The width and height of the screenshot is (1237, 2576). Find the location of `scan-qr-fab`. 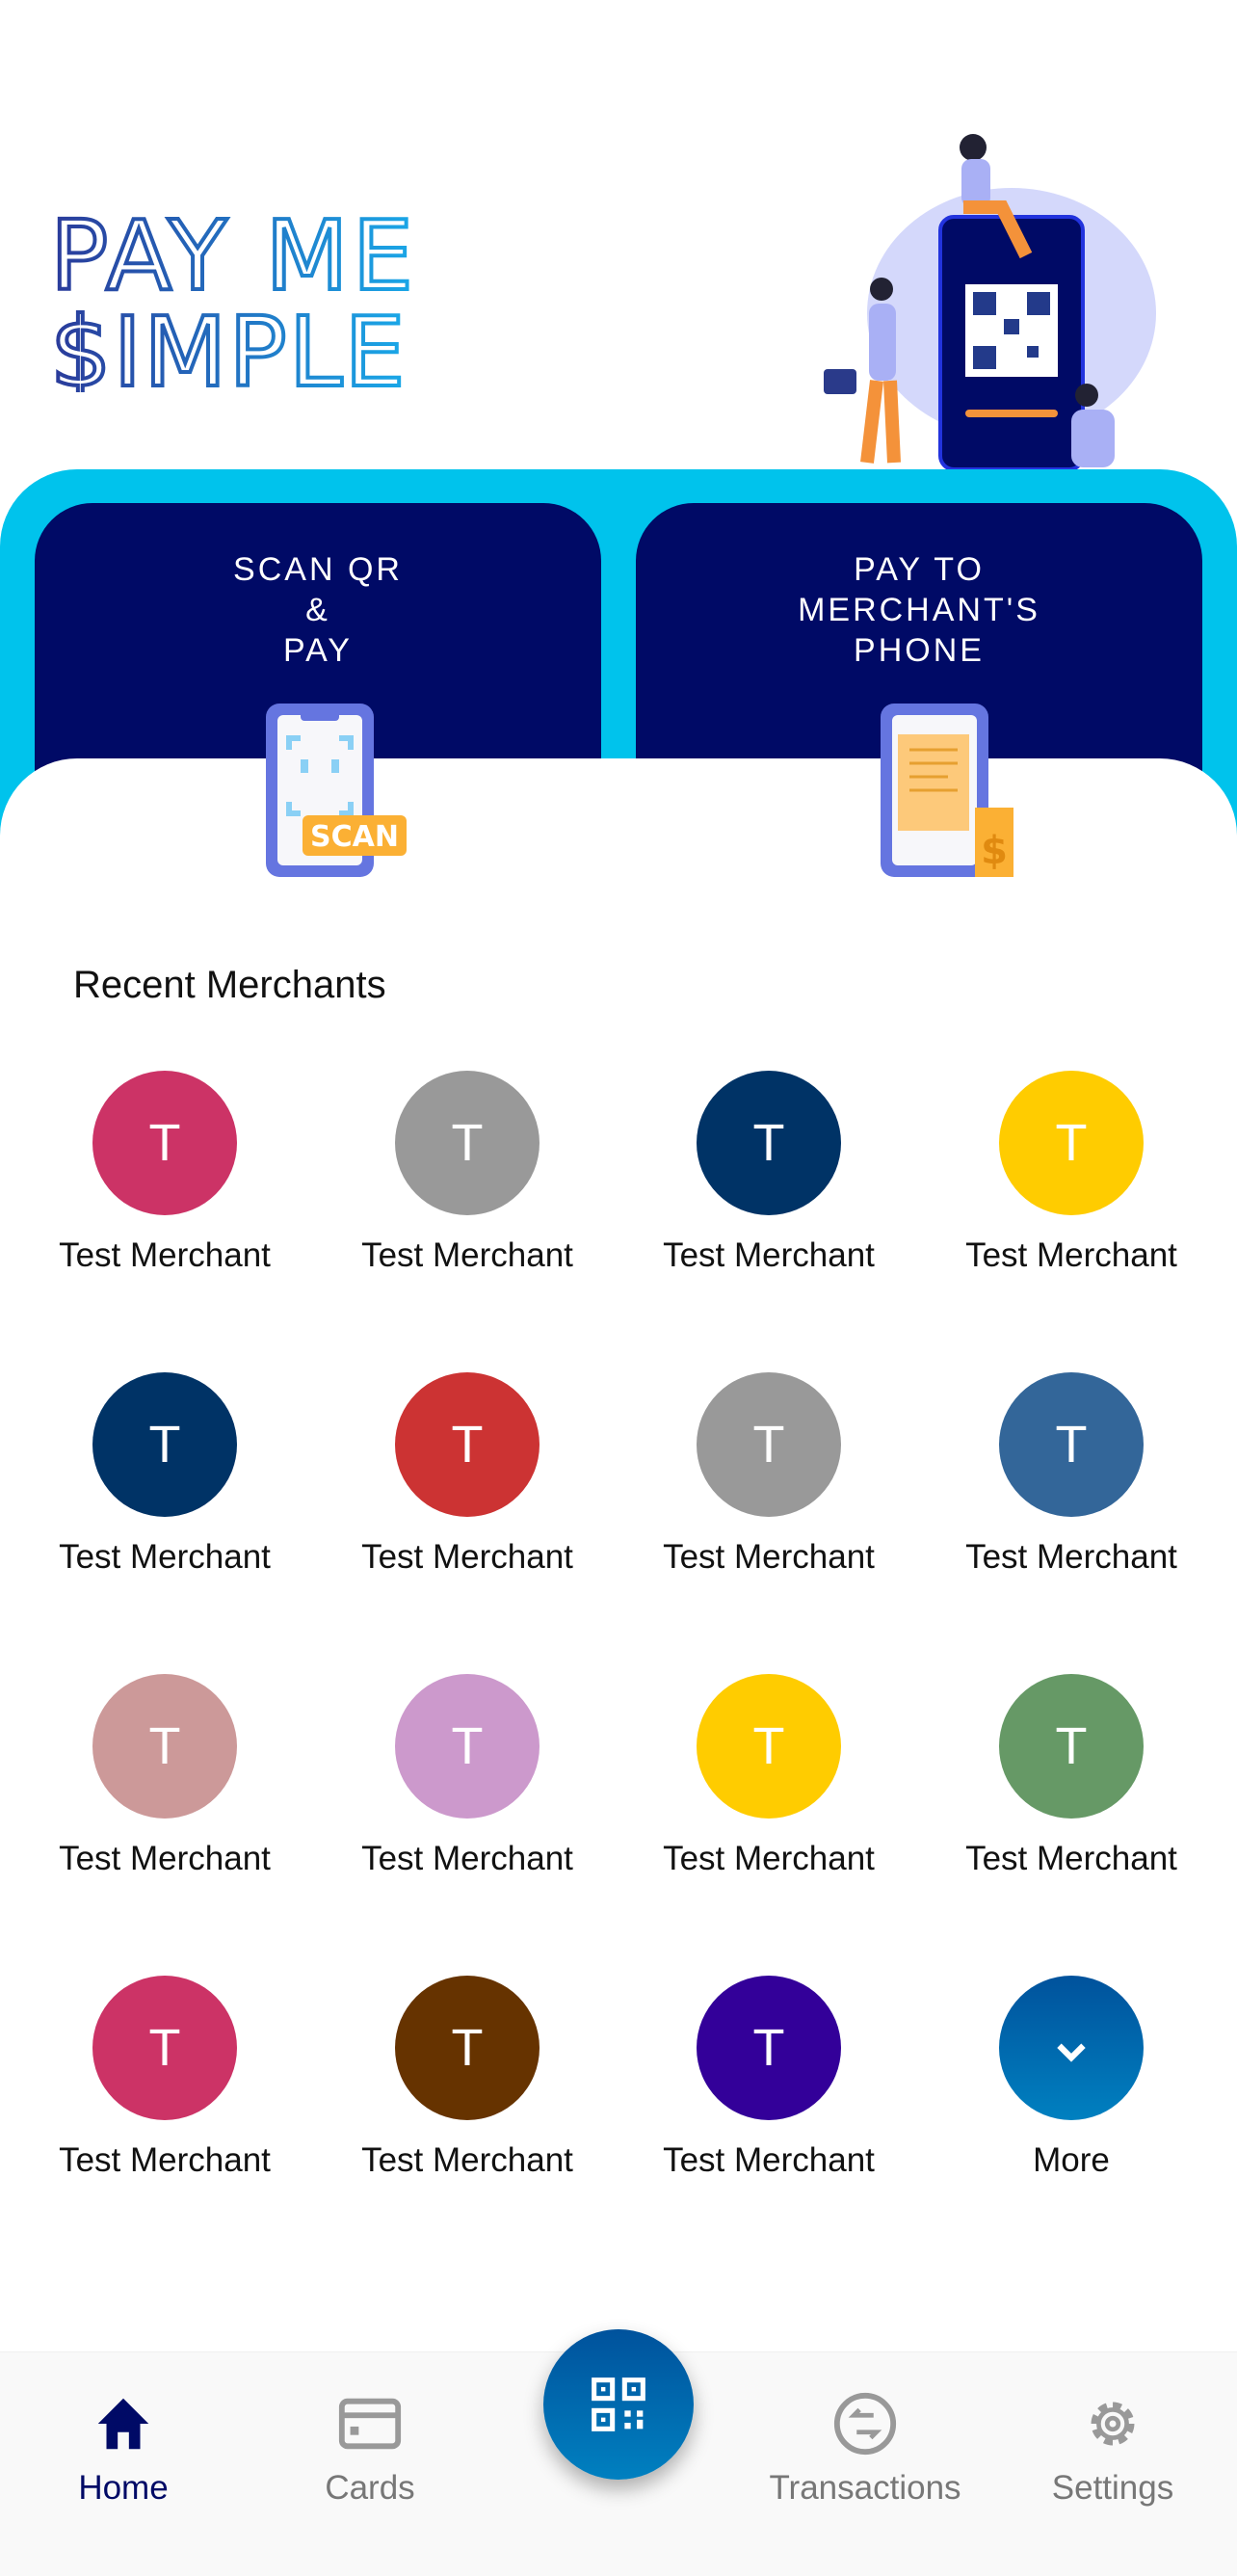

scan-qr-fab is located at coordinates (618, 2405).